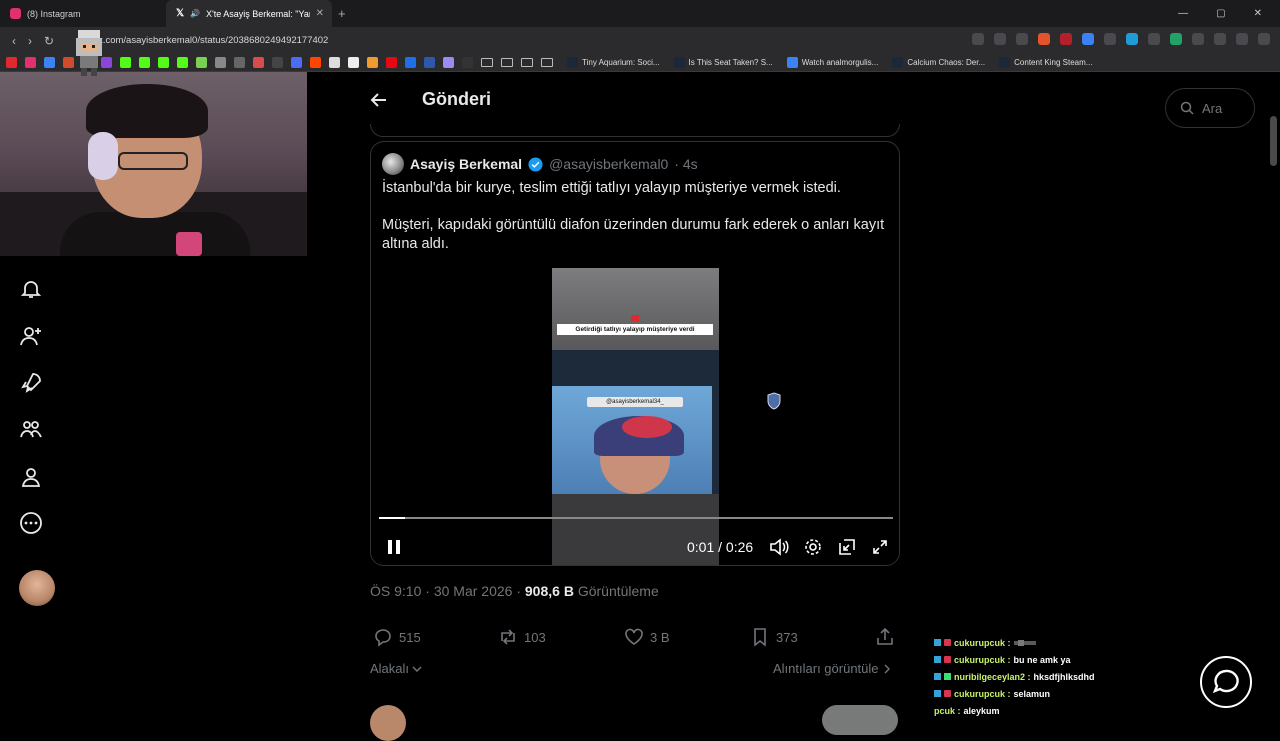  Describe the element at coordinates (1264, 39) in the screenshot. I see `menu-icon` at that location.